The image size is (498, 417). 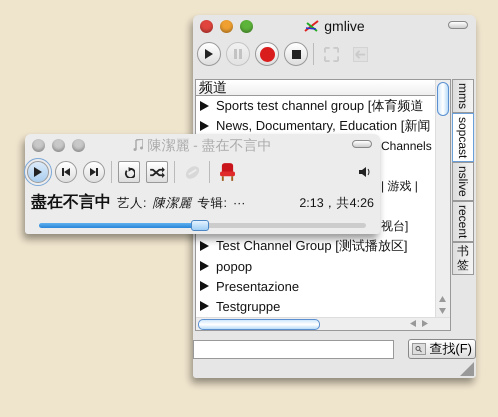 What do you see at coordinates (336, 203) in the screenshot?
I see `play-time: 2:13，共4:26` at bounding box center [336, 203].